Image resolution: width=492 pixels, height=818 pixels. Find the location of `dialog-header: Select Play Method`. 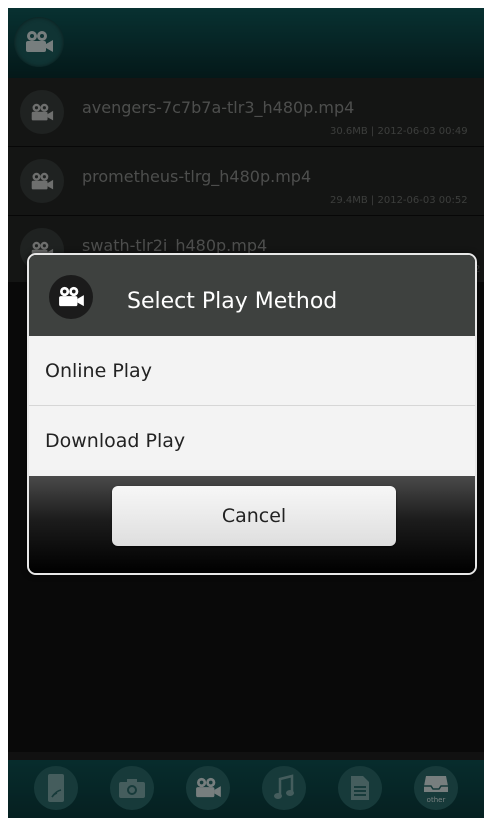

dialog-header: Select Play Method is located at coordinates (252, 295).